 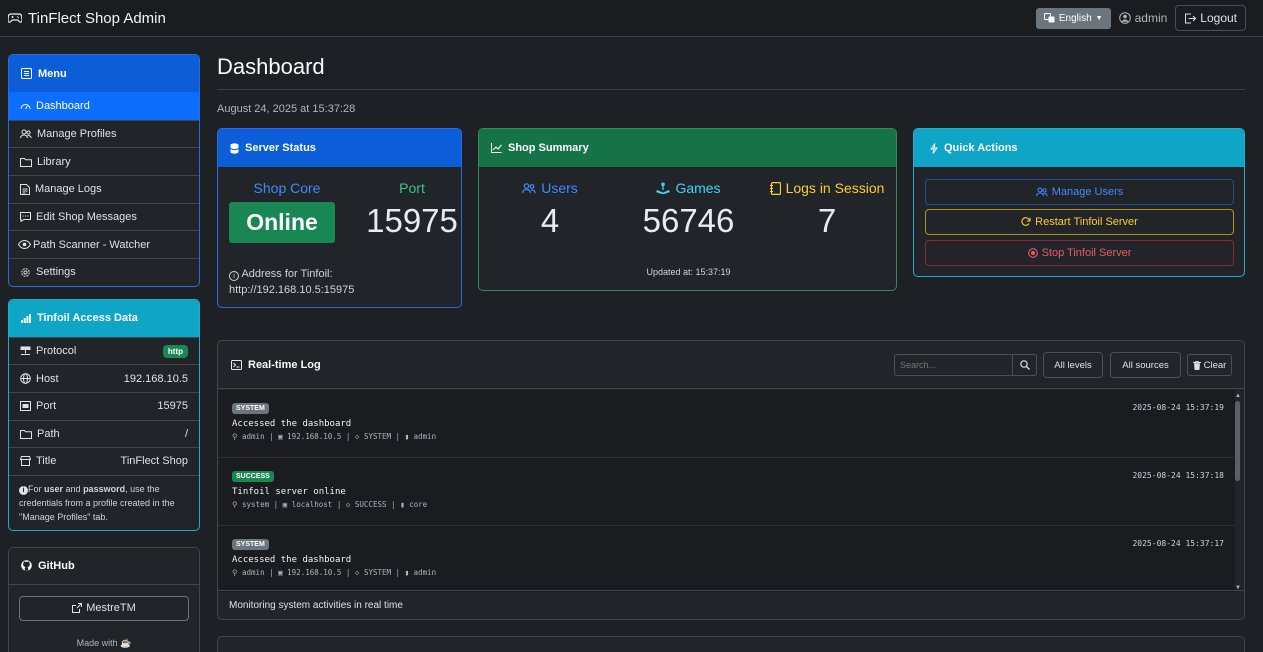 What do you see at coordinates (104, 272) in the screenshot?
I see `sidebar-item-settings: Settings` at bounding box center [104, 272].